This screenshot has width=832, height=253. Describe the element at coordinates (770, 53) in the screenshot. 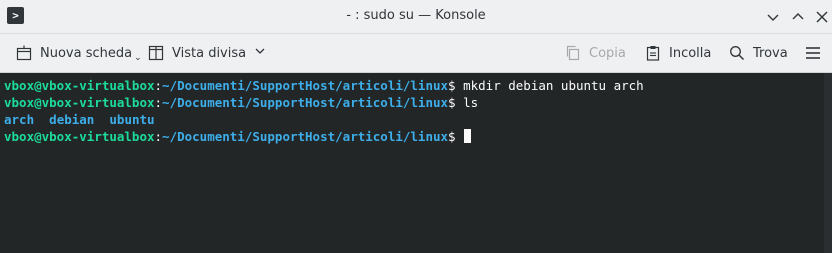

I see `find-label: Trova` at that location.